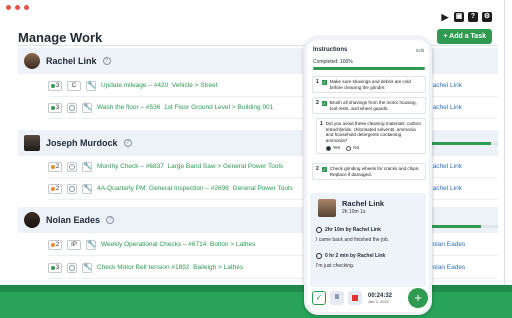 This screenshot has height=318, width=512. I want to click on radio-yes: Yes, so click(332, 148).